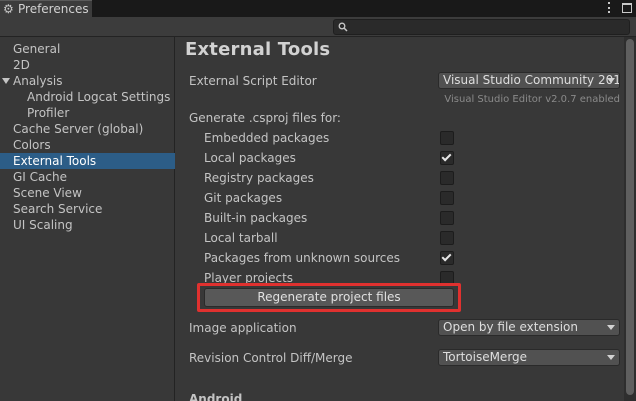  What do you see at coordinates (58, 209) in the screenshot?
I see `sidebar-item-label: Search Service` at bounding box center [58, 209].